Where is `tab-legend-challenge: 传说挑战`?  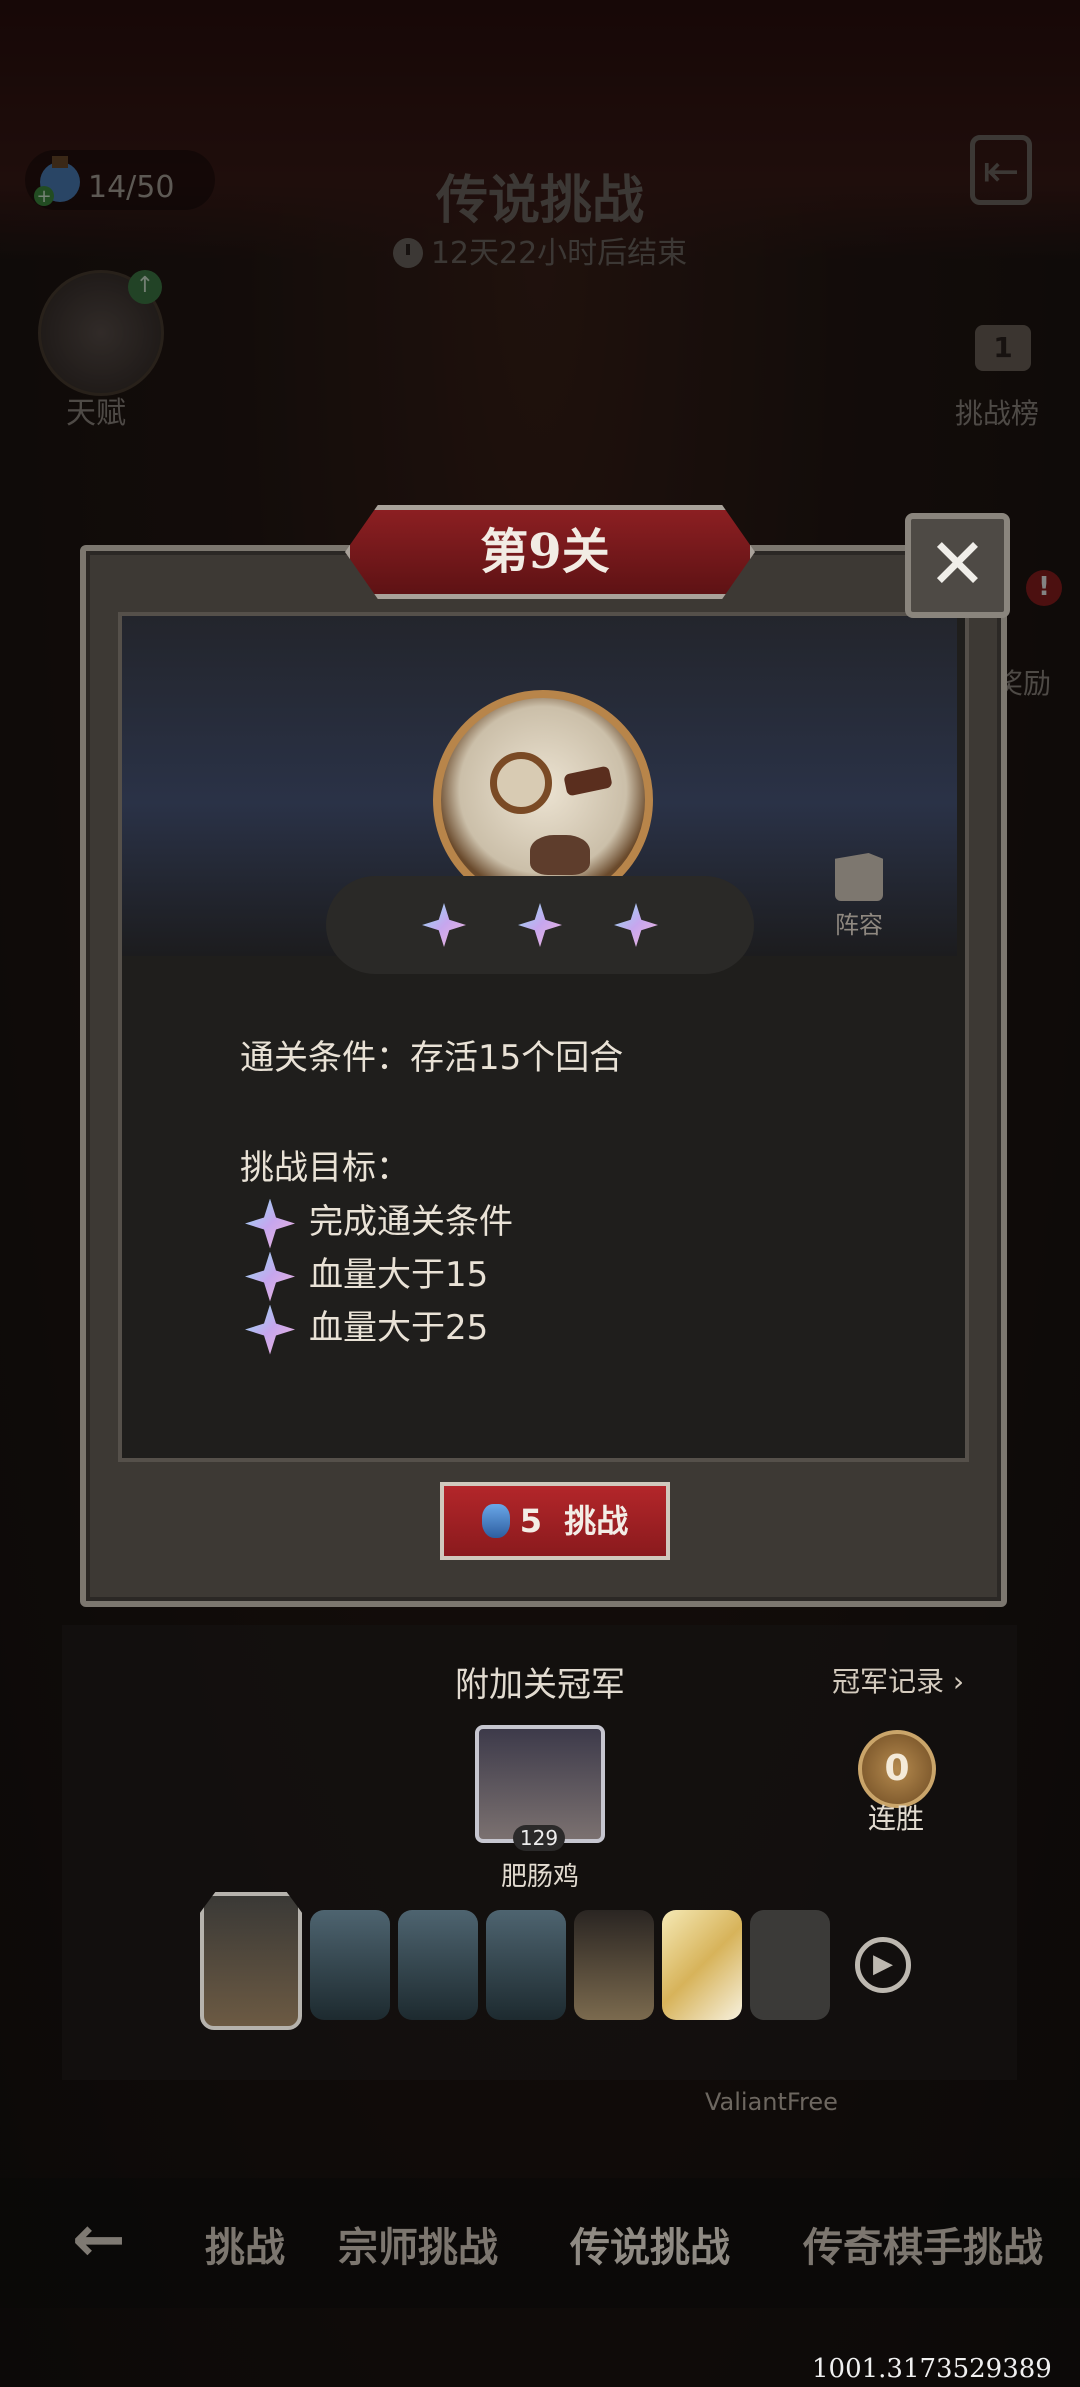
tab-legend-challenge: 传说挑战 is located at coordinates (650, 2244).